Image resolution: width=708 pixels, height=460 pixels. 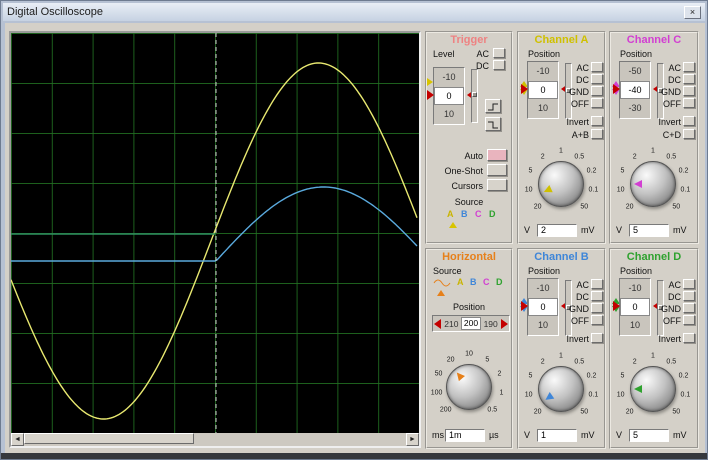 What do you see at coordinates (449, 96) in the screenshot?
I see `trigger-level-spinner: -10 0 10` at bounding box center [449, 96].